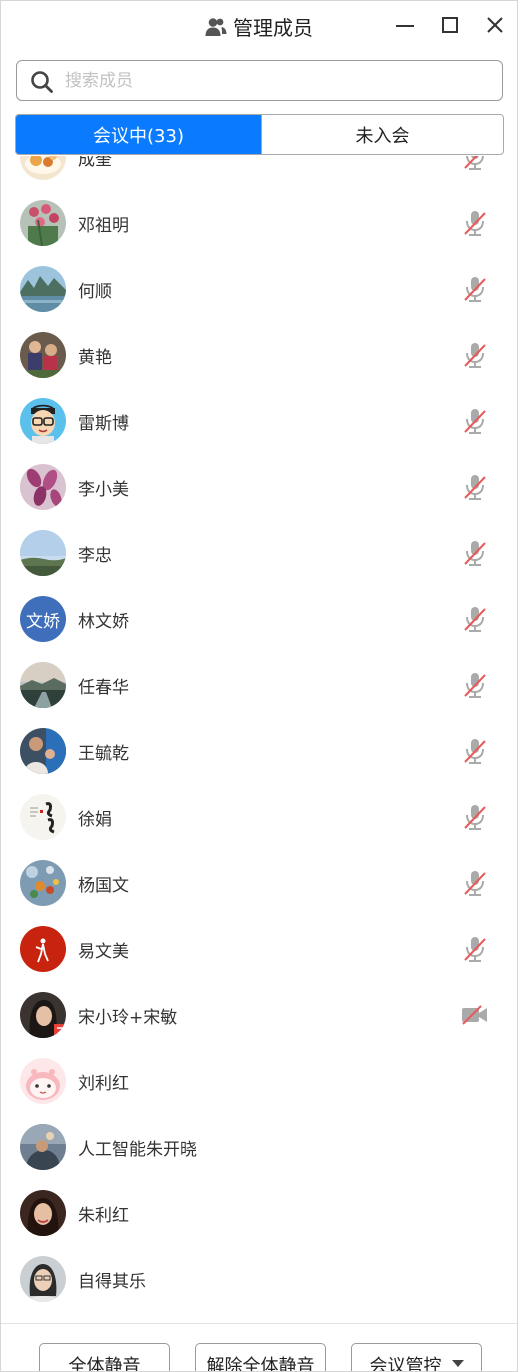  Describe the element at coordinates (259, 289) in the screenshot. I see `list-item: 何顺` at that location.